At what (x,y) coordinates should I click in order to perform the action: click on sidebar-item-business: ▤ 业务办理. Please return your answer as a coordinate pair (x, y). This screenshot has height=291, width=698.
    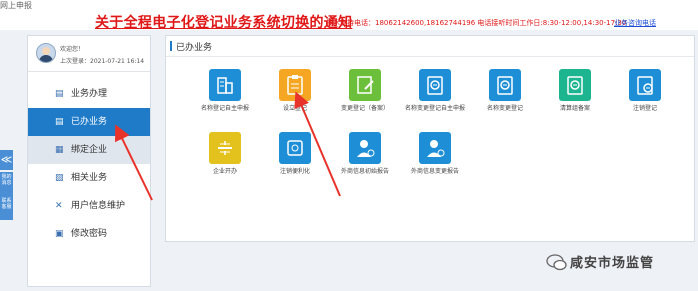
    Looking at the image, I should click on (89, 94).